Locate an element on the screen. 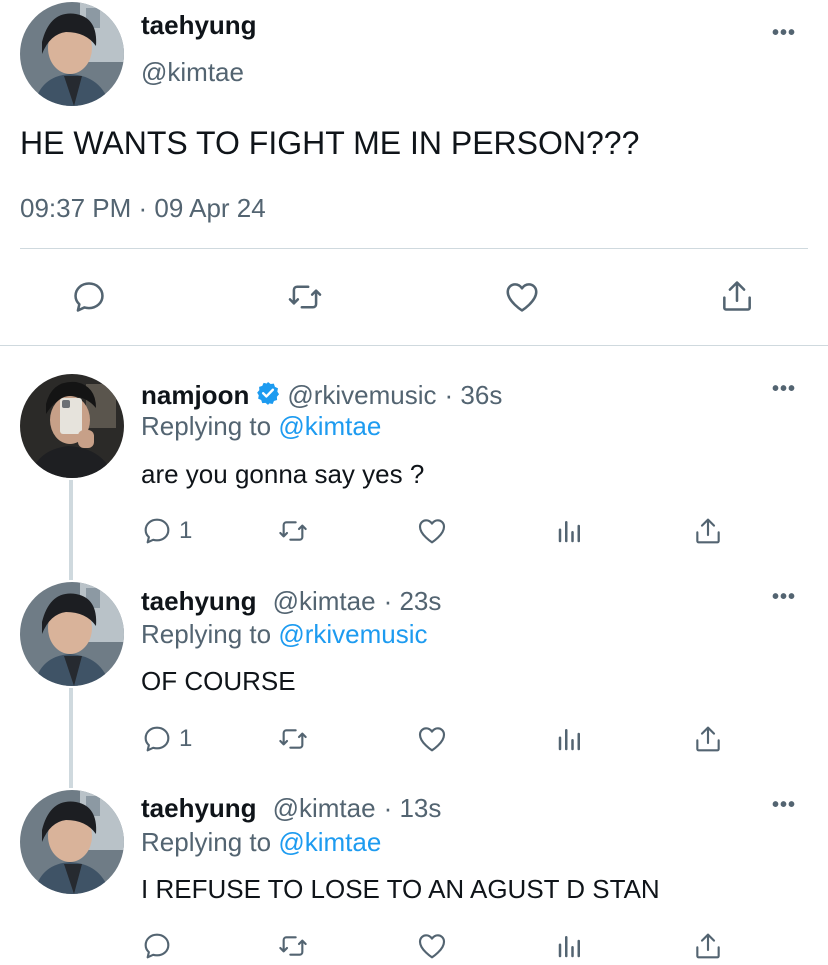 The height and width of the screenshot is (965, 828). display-name: namjoon is located at coordinates (195, 395).